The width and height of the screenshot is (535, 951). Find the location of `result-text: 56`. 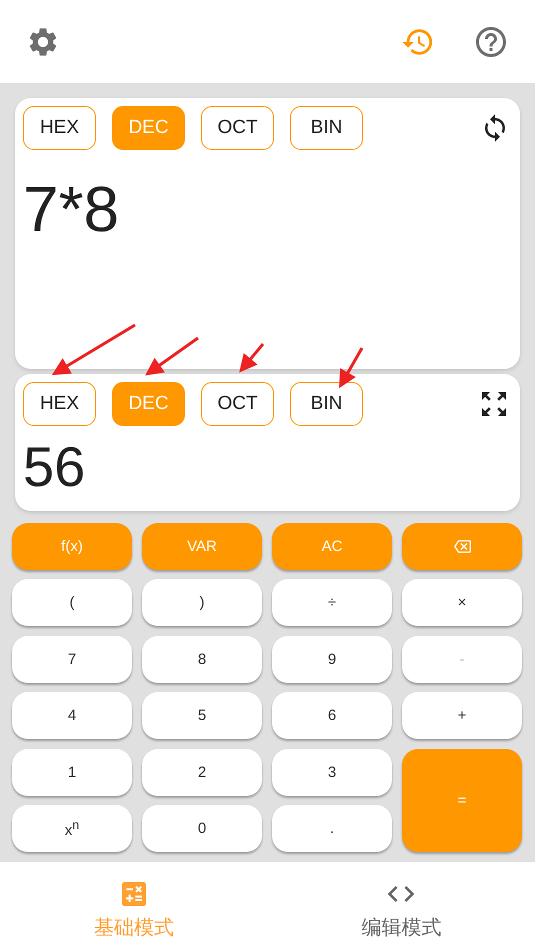

result-text: 56 is located at coordinates (54, 466).